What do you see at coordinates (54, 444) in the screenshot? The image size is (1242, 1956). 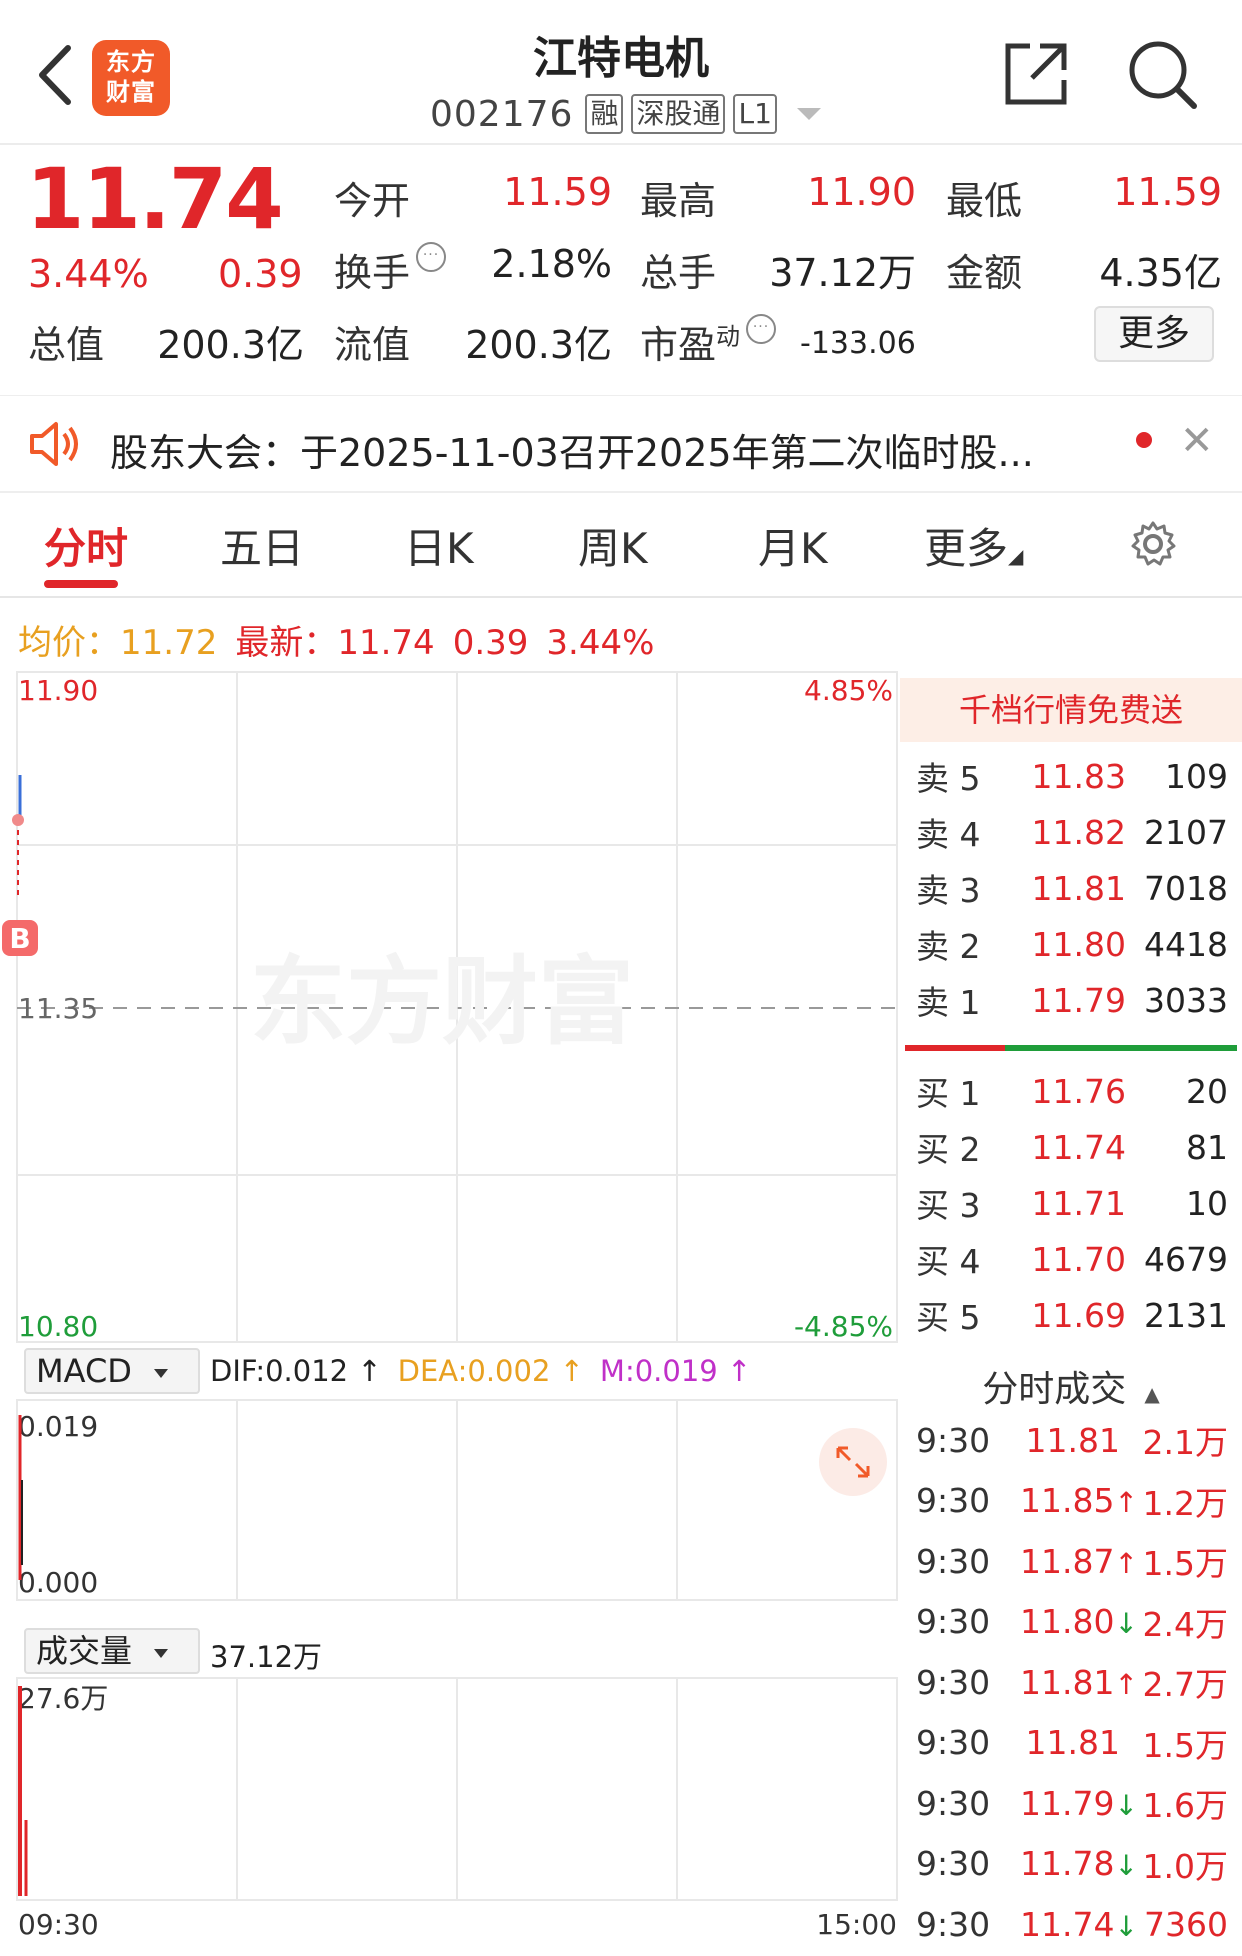 I see `speaker-icon` at bounding box center [54, 444].